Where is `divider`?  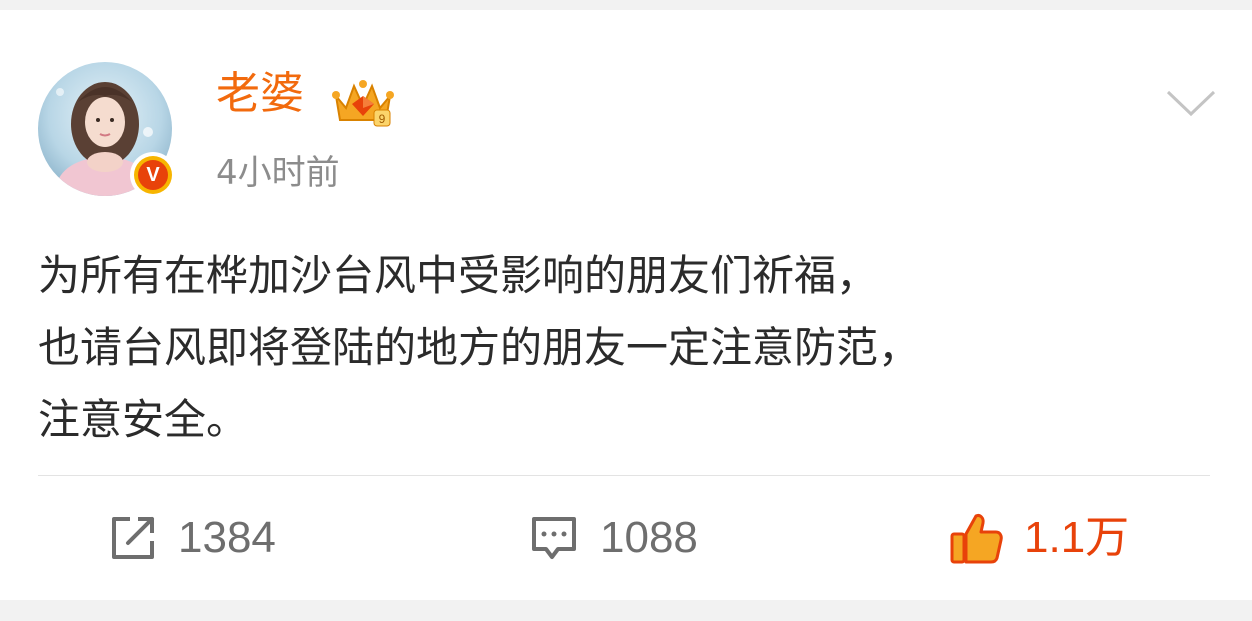
divider is located at coordinates (624, 475).